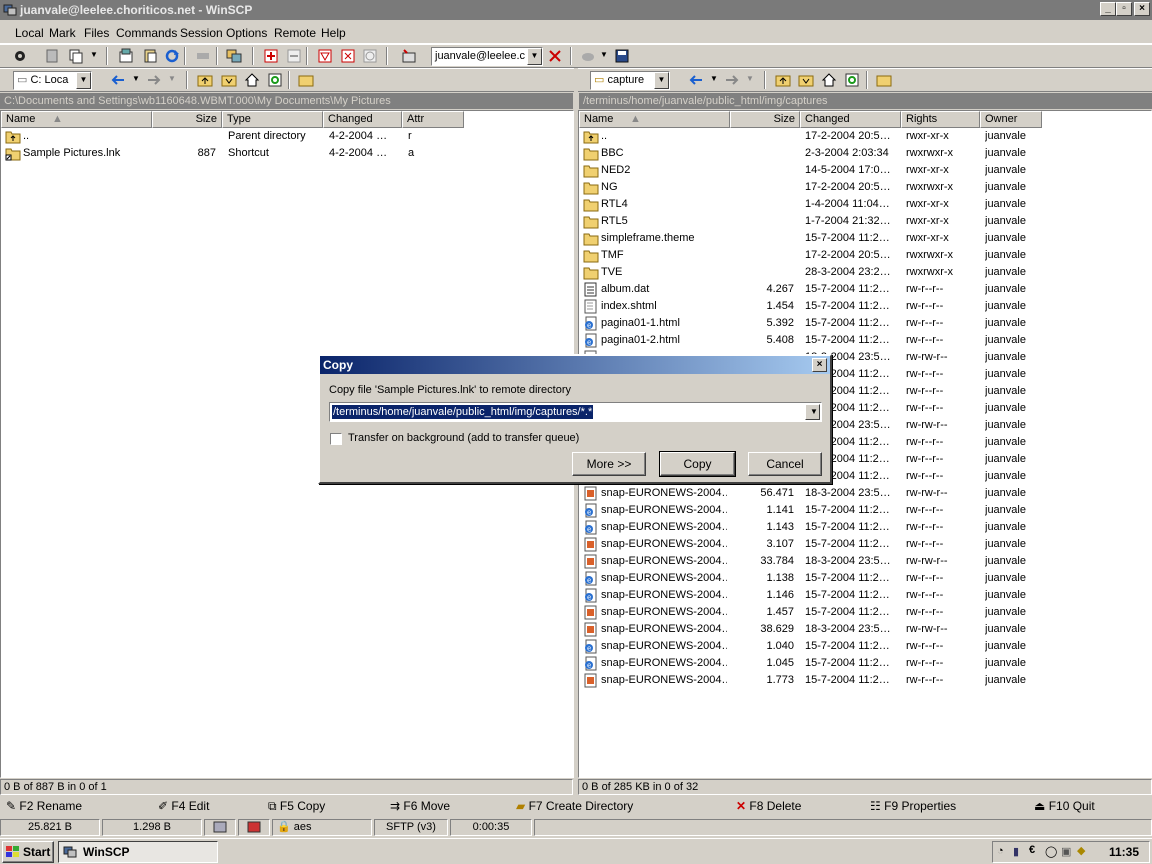  What do you see at coordinates (865, 153) in the screenshot?
I see `table-row: BBC 2-3-2004 2:03:34 rwxrwxr-x juanvale` at bounding box center [865, 153].